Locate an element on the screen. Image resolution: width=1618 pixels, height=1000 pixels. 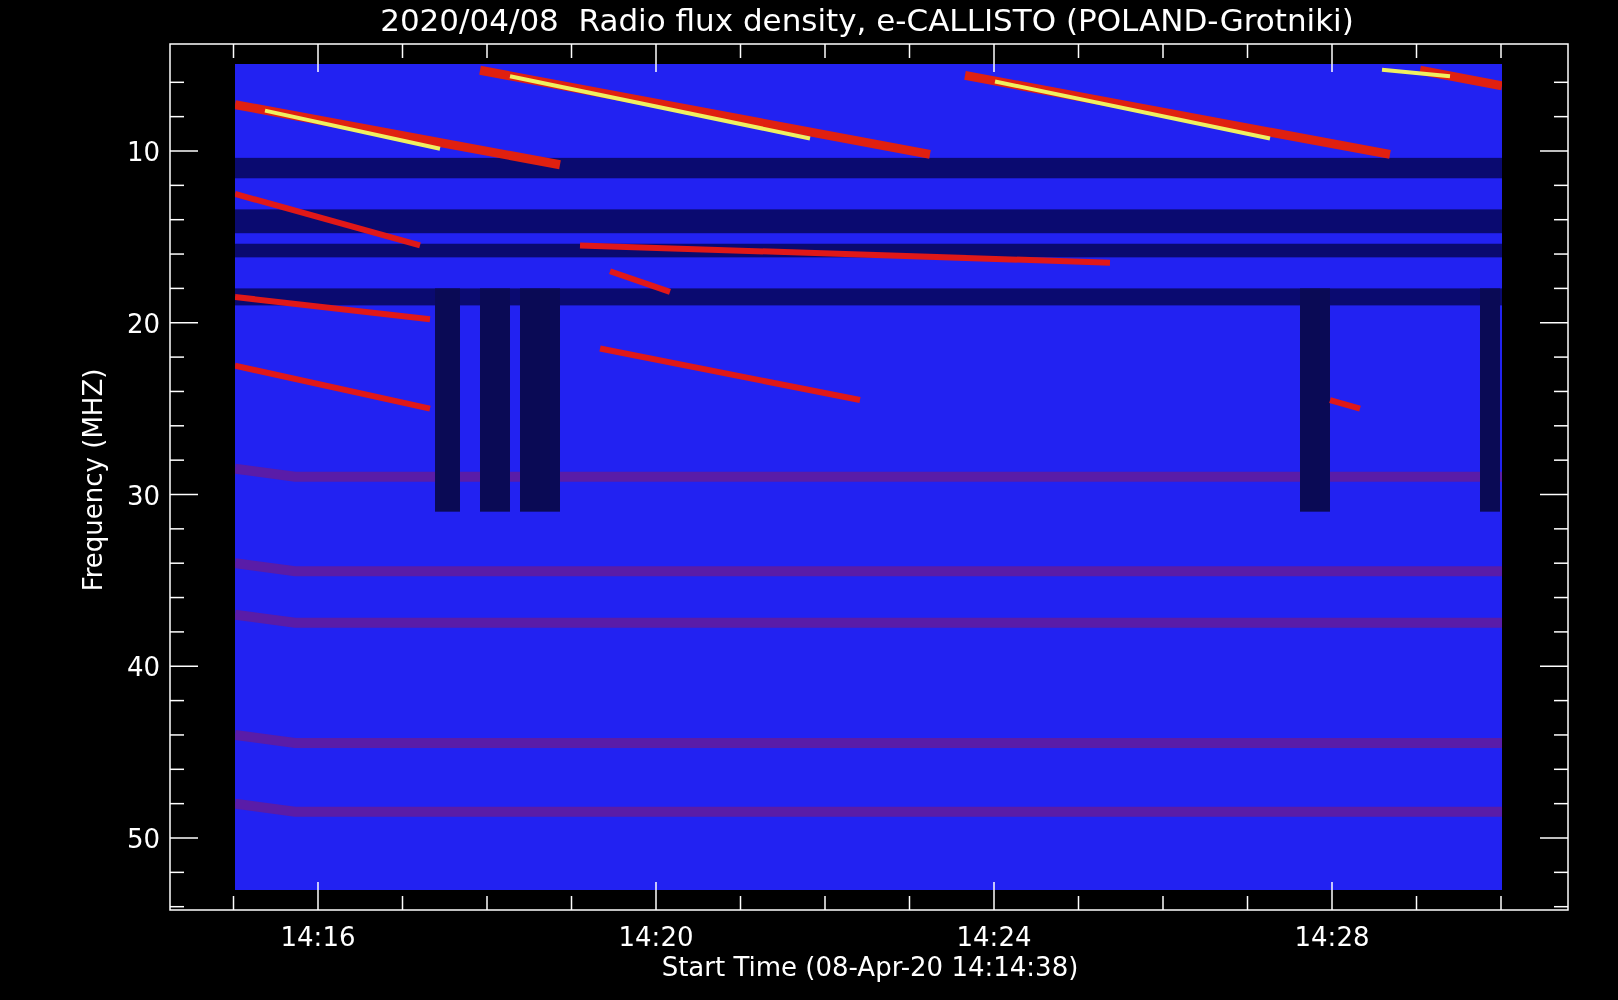
tick-label: 14:16 is located at coordinates (318, 937).